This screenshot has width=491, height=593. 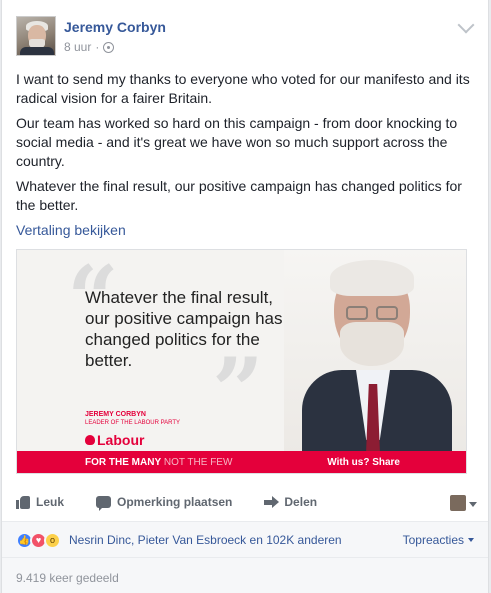 I want to click on share-count: 9.419 keer gedeeld, so click(x=67, y=578).